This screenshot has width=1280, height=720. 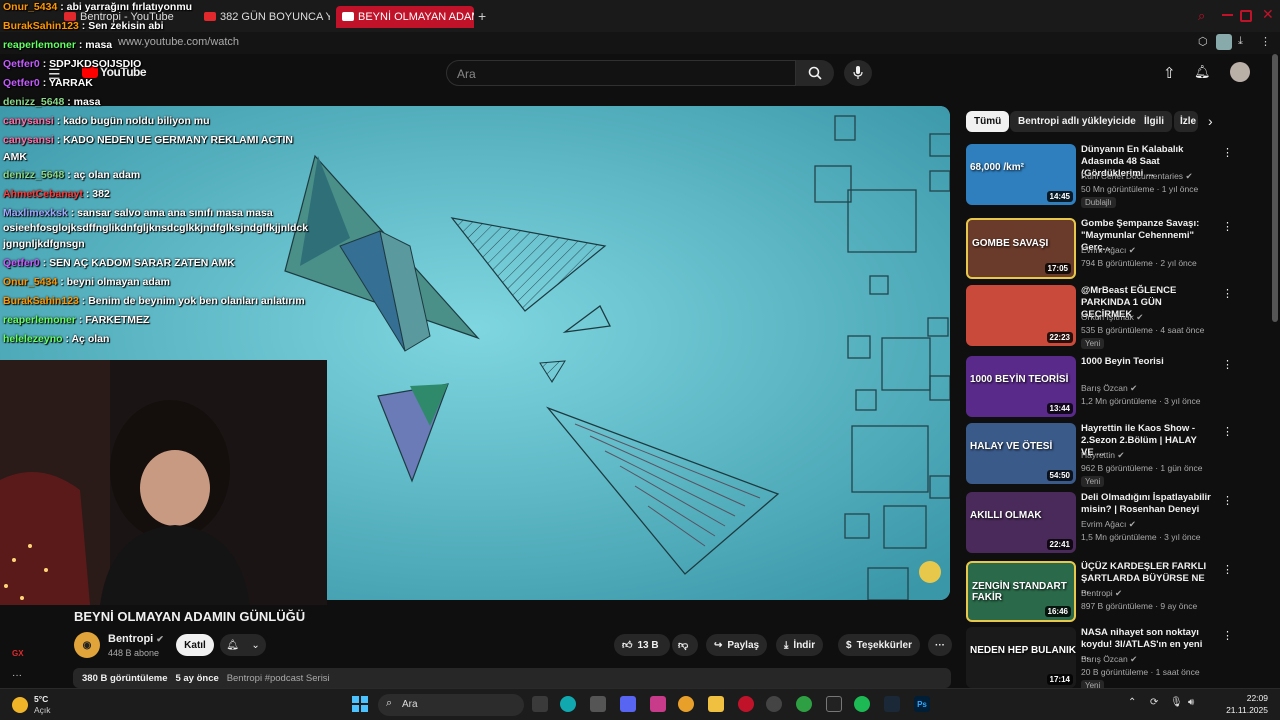 I want to click on dislike-button: 👎︎, so click(x=685, y=645).